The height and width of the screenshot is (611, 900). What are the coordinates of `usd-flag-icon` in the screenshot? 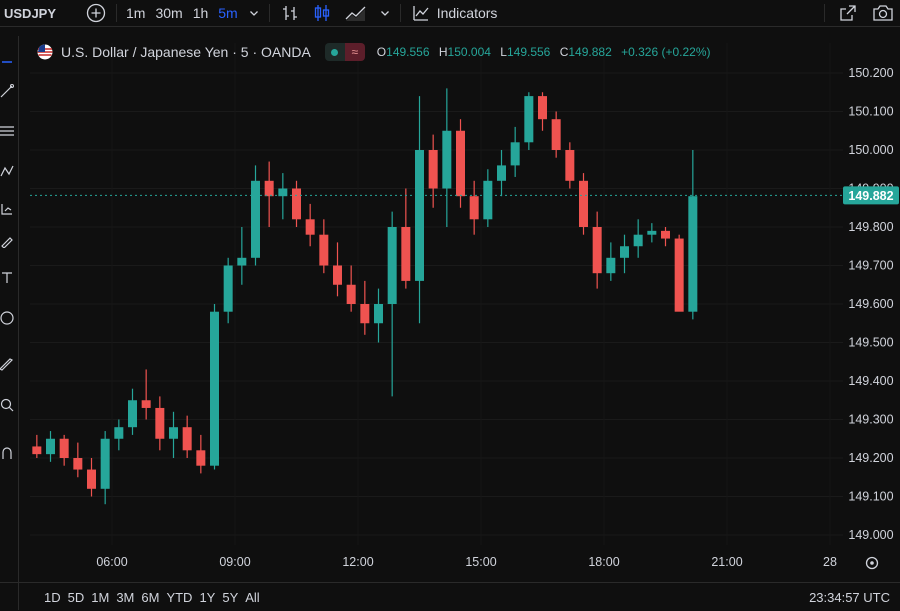 It's located at (45, 52).